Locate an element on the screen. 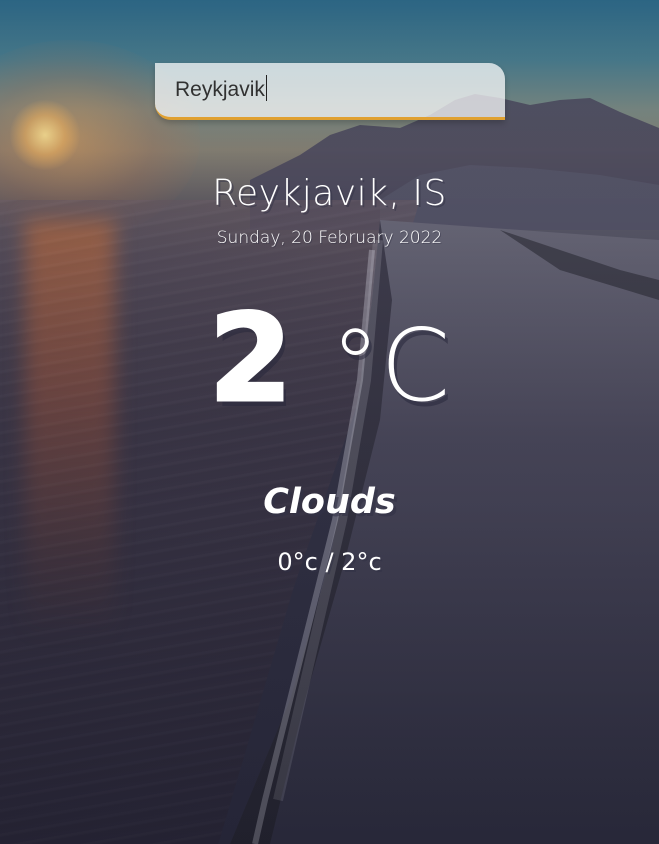 The height and width of the screenshot is (844, 659). search-box: Reykjavik is located at coordinates (330, 91).